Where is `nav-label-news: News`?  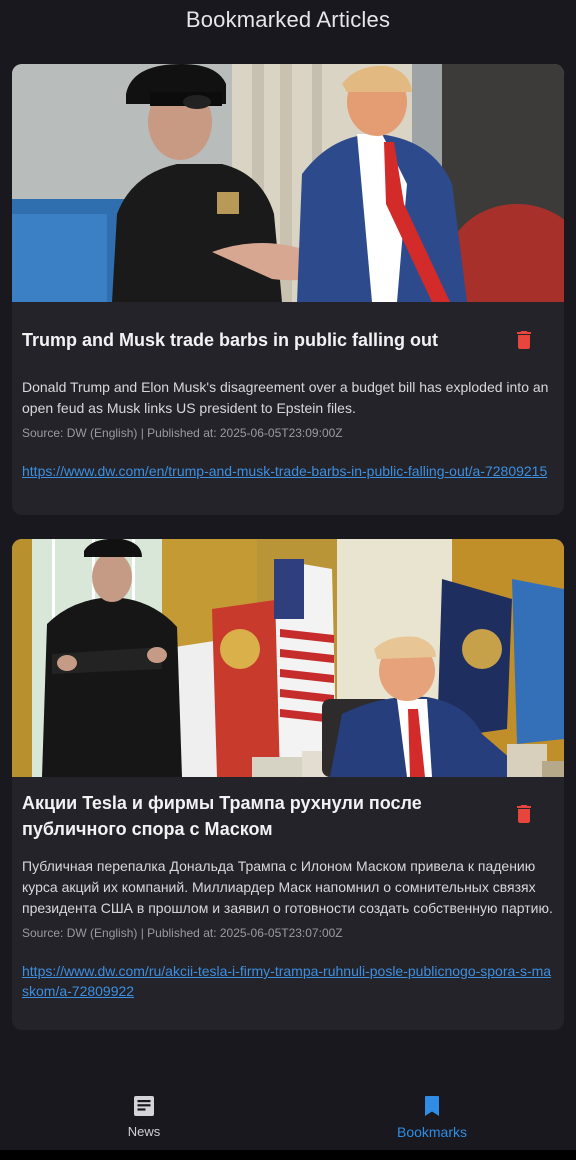 nav-label-news: News is located at coordinates (144, 1131).